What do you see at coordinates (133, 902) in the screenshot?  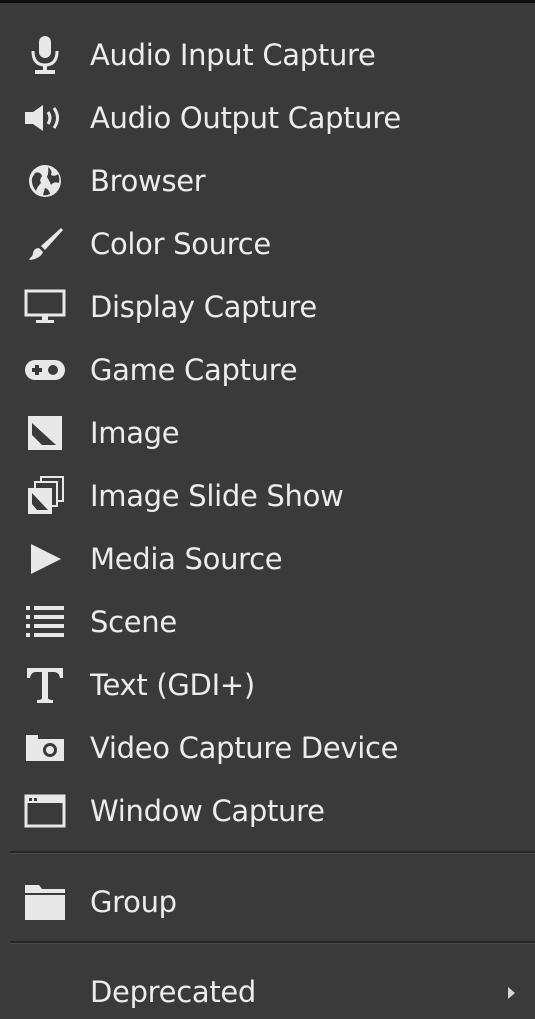 I see `menu-item-label: Group` at bounding box center [133, 902].